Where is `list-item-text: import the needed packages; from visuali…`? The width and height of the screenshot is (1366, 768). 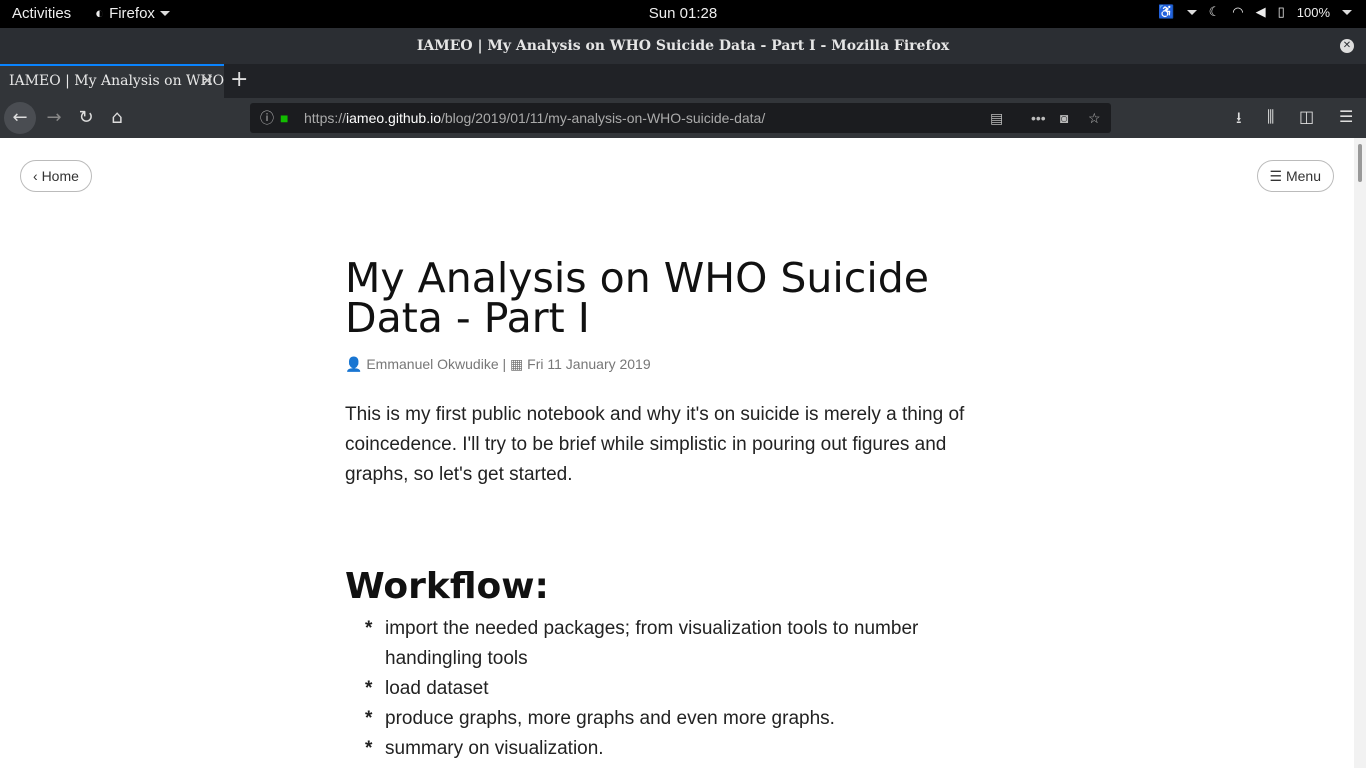 list-item-text: import the needed packages; from visuali… is located at coordinates (652, 643).